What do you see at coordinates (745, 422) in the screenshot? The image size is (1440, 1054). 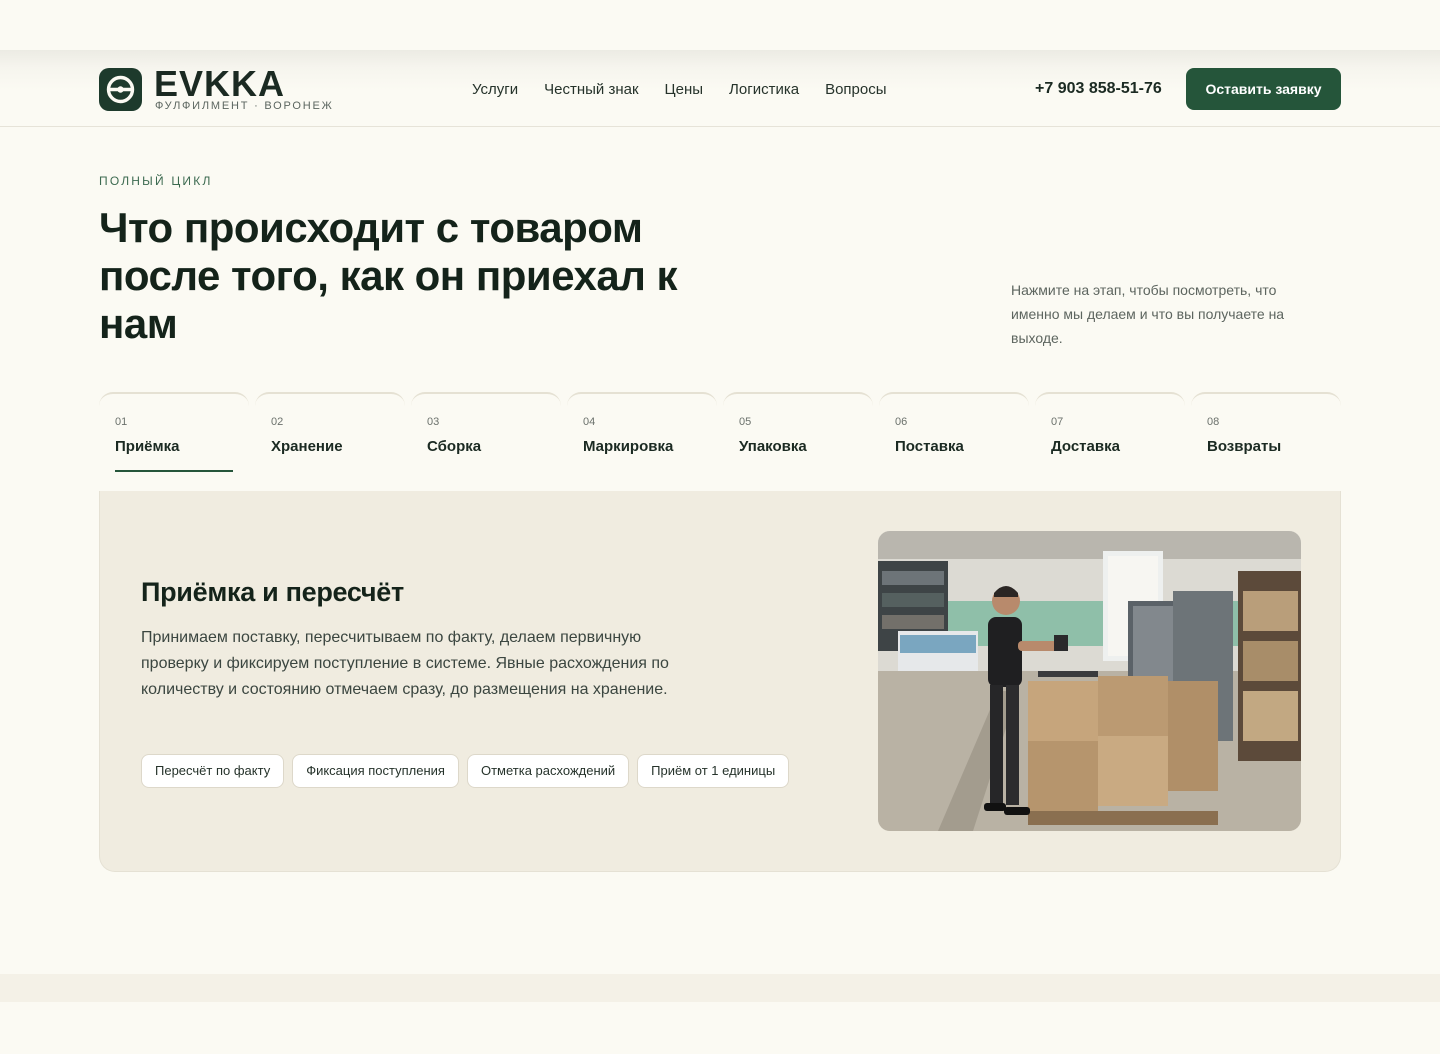 I see `tab-number: 05` at bounding box center [745, 422].